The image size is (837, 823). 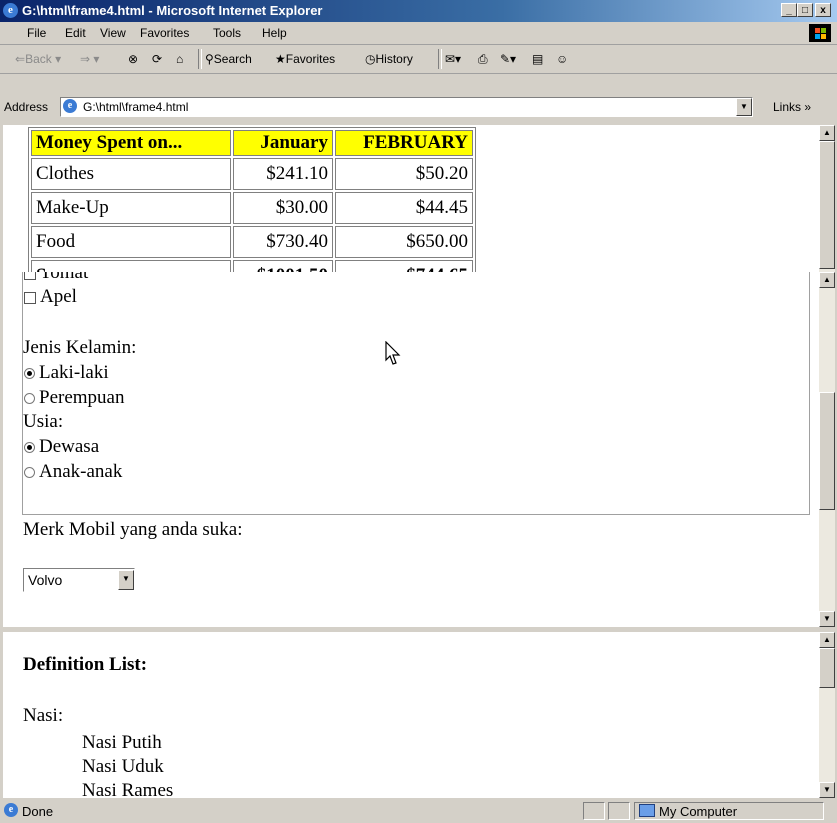 What do you see at coordinates (74, 398) in the screenshot?
I see `radio-perempuan: Perempuan` at bounding box center [74, 398].